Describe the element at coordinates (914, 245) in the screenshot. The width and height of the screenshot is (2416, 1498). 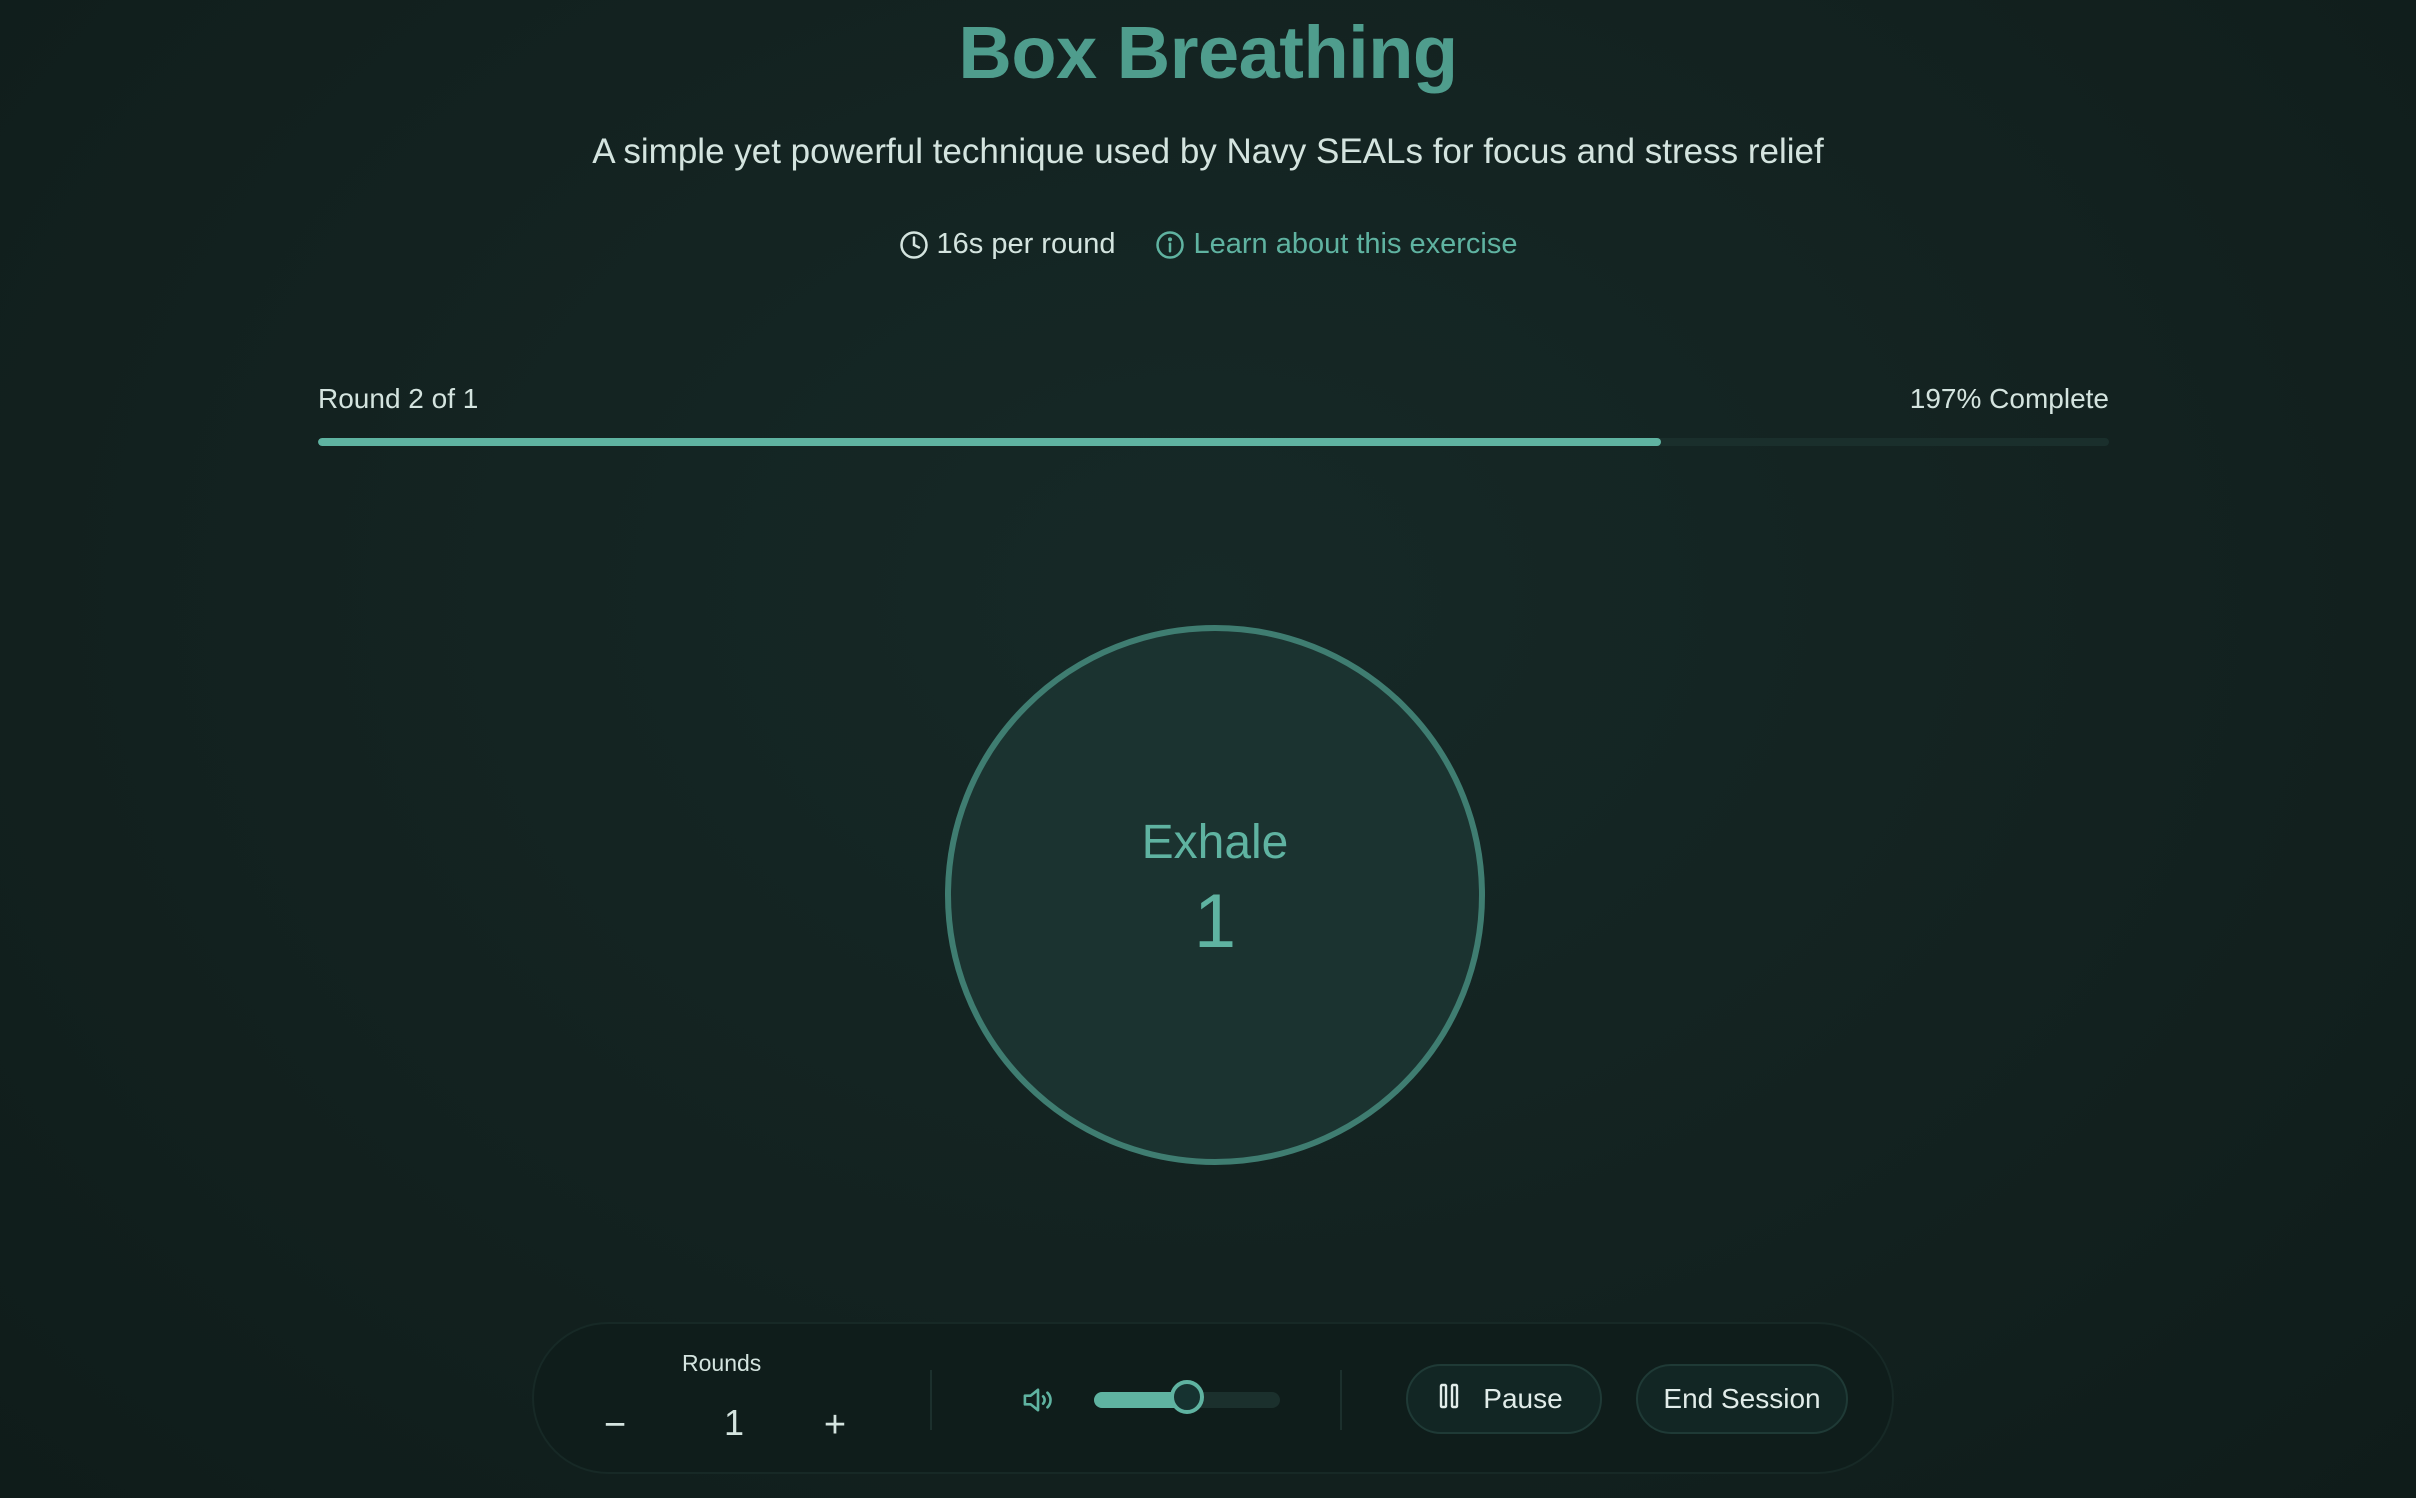
I see `clock-icon` at that location.